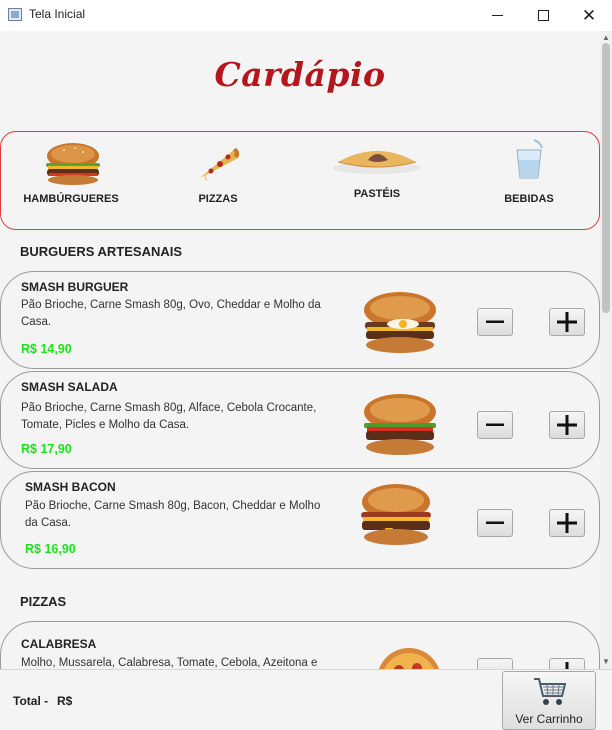  What do you see at coordinates (400, 424) in the screenshot?
I see `smash-salada-image` at bounding box center [400, 424].